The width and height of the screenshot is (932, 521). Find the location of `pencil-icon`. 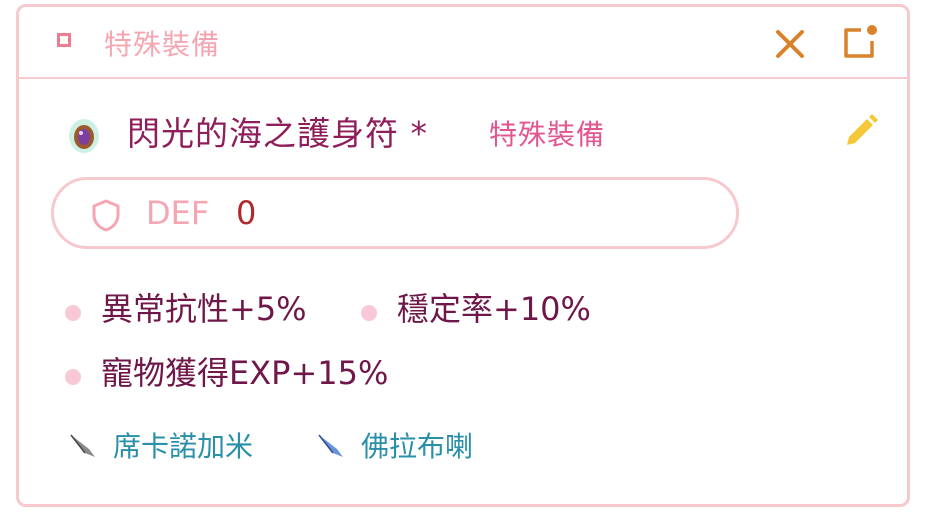

pencil-icon is located at coordinates (862, 129).